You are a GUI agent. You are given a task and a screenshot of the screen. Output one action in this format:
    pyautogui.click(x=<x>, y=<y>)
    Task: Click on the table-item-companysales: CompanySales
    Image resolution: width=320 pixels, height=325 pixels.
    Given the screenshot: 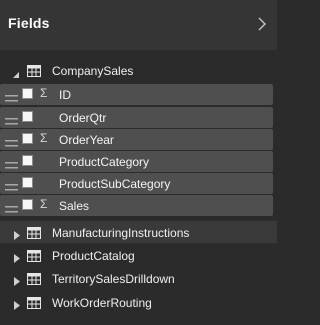 What is the action you would take?
    pyautogui.click(x=138, y=70)
    